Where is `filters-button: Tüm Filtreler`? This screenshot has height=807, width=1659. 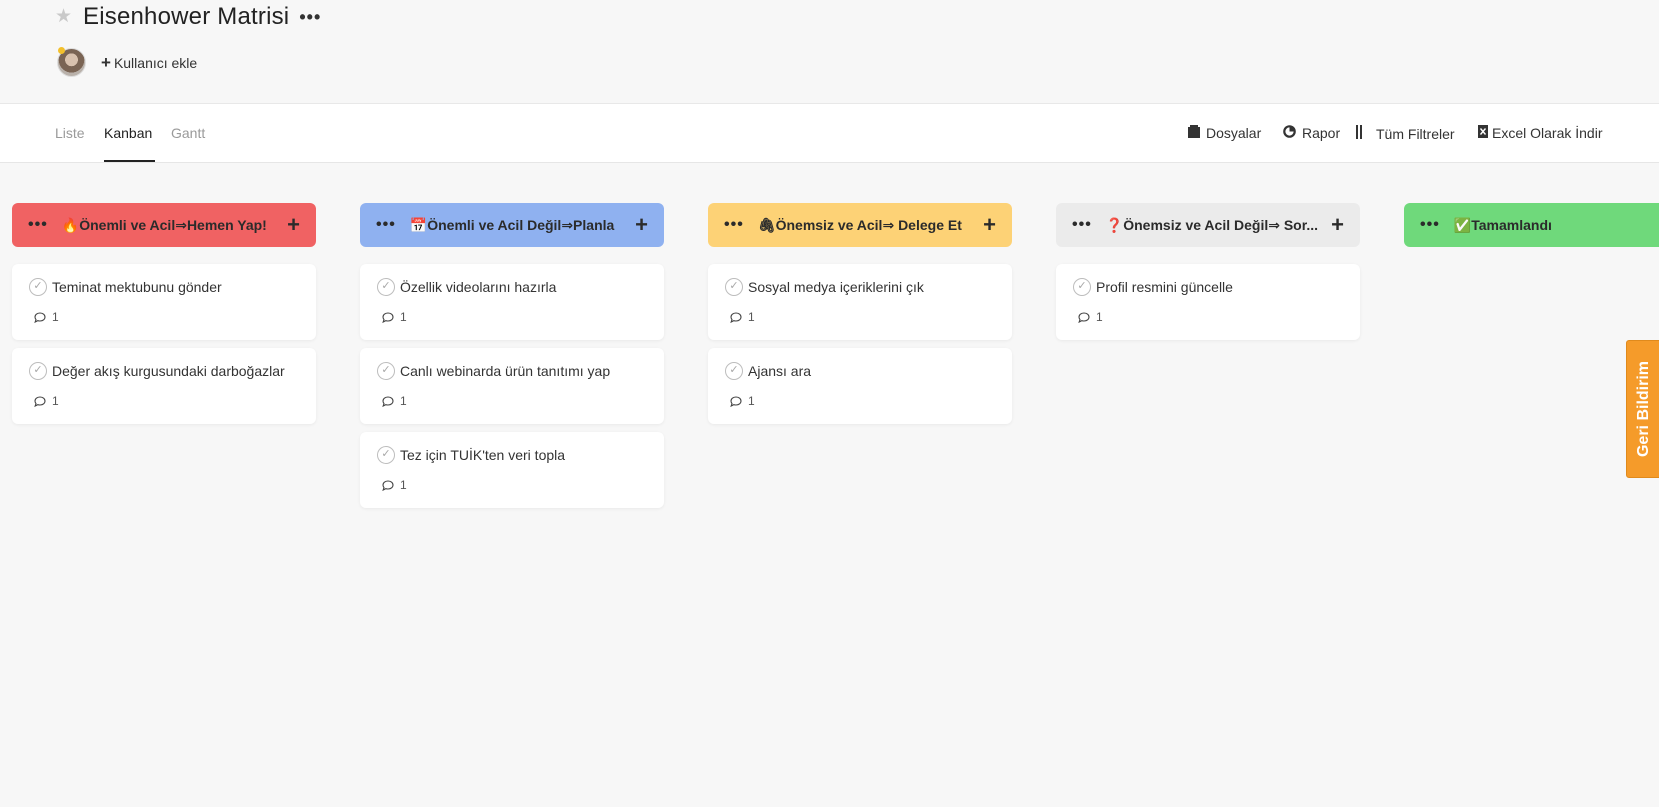
filters-button: Tüm Filtreler is located at coordinates (1405, 133).